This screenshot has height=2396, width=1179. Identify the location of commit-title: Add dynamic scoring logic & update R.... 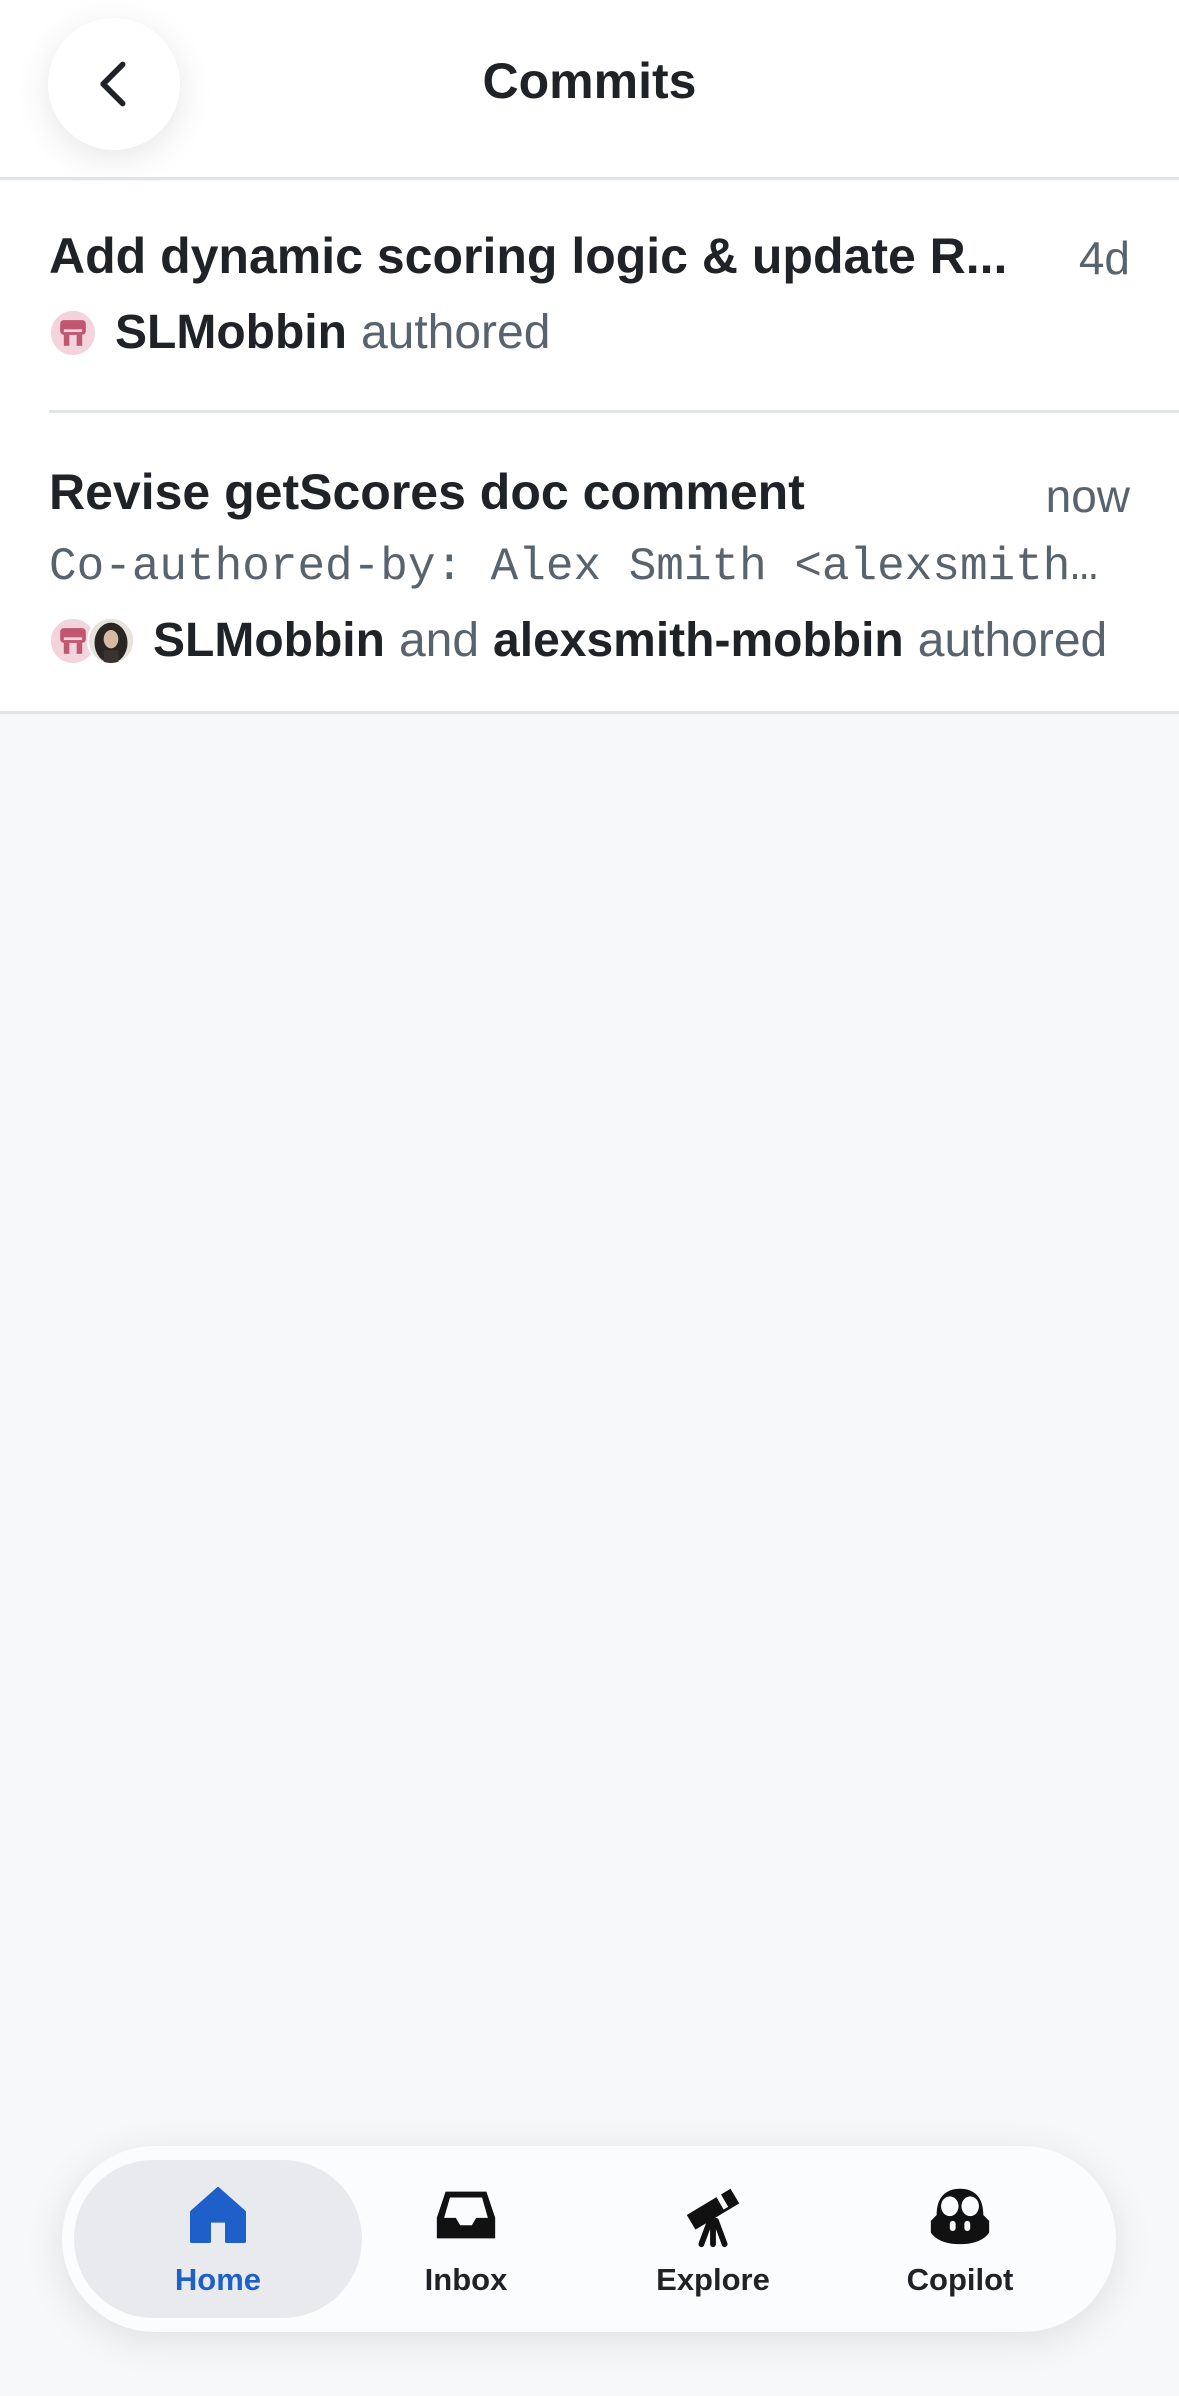
(528, 256).